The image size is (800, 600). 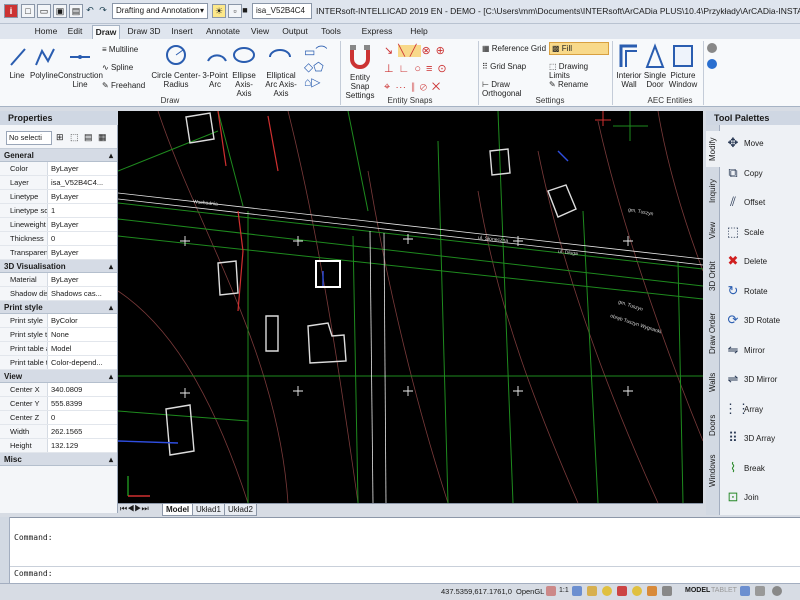 I want to click on tool-copy: ⧉ Copy, so click(x=761, y=174).